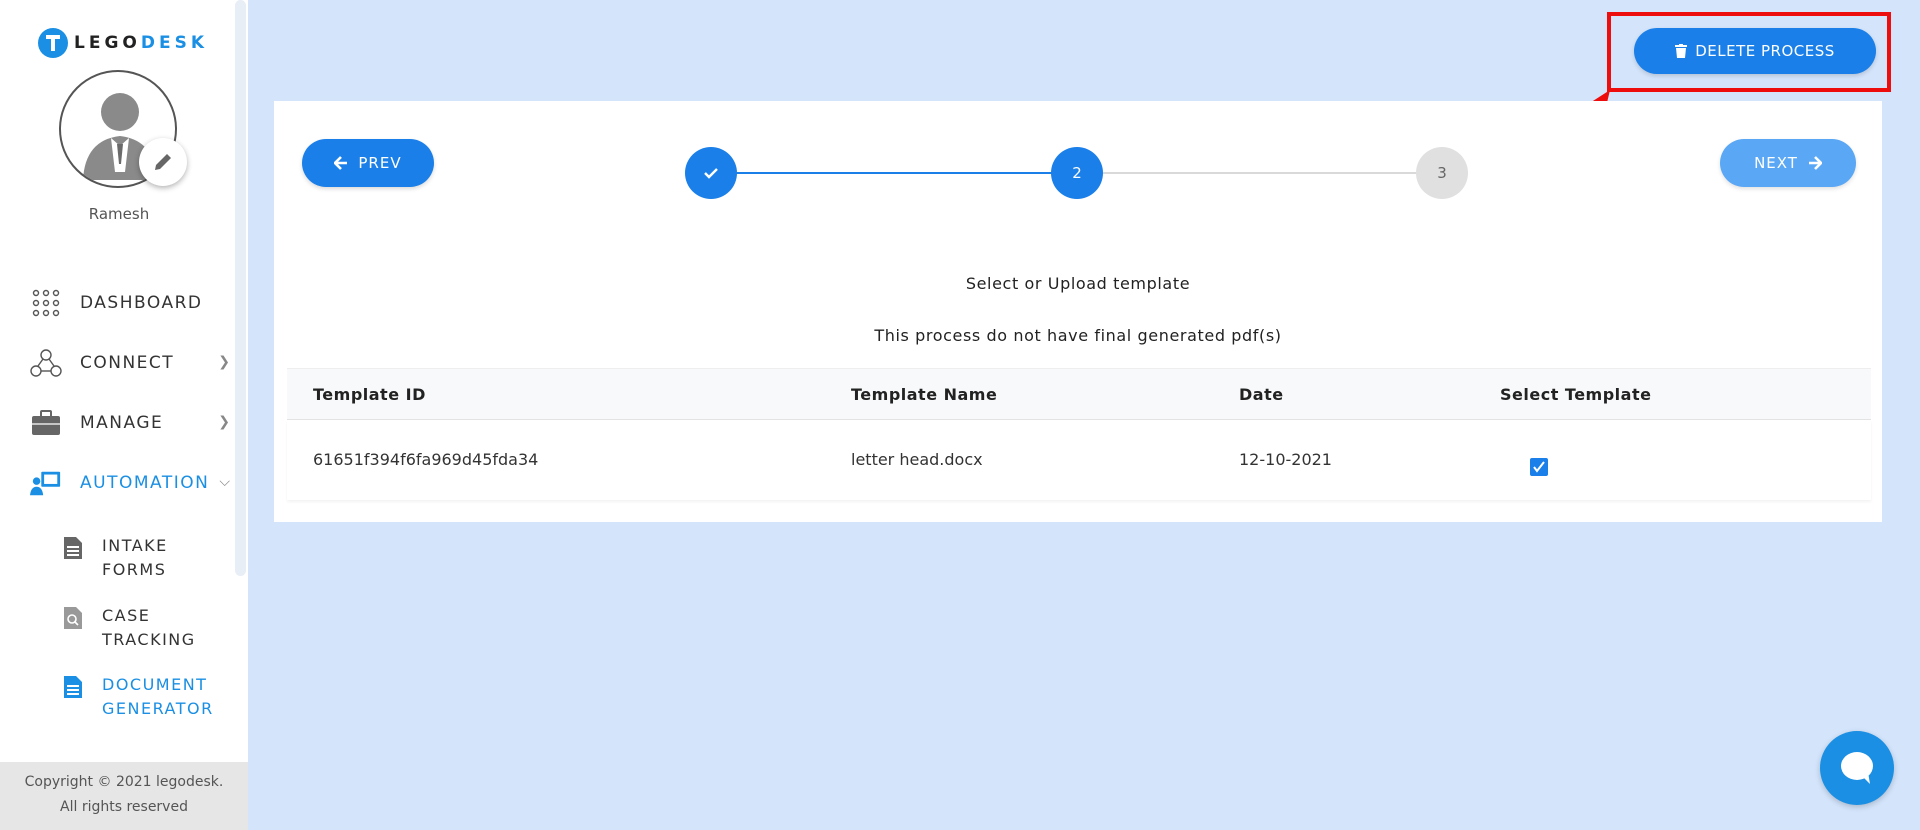 The image size is (1920, 830). What do you see at coordinates (126, 615) in the screenshot?
I see `subitem-line1: CASE` at bounding box center [126, 615].